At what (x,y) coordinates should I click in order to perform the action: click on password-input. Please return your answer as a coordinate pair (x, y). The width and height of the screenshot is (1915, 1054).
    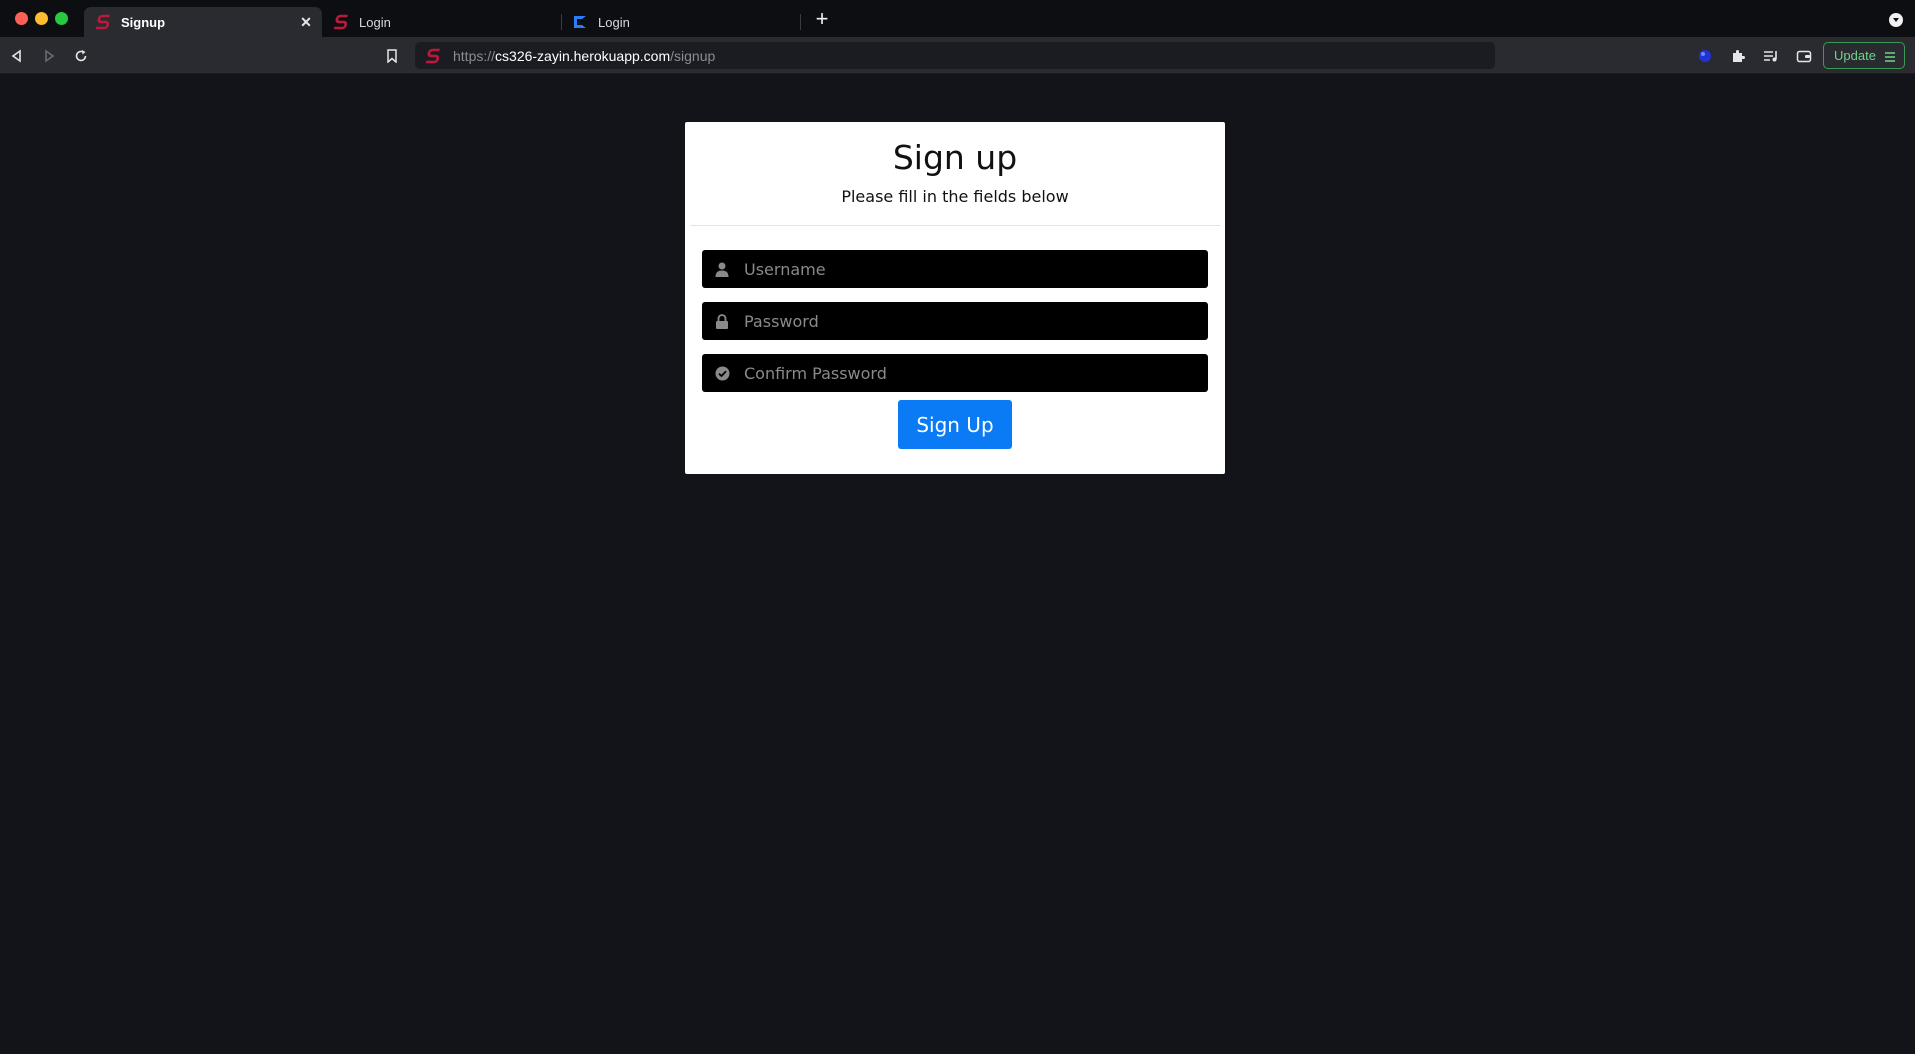
    Looking at the image, I should click on (976, 321).